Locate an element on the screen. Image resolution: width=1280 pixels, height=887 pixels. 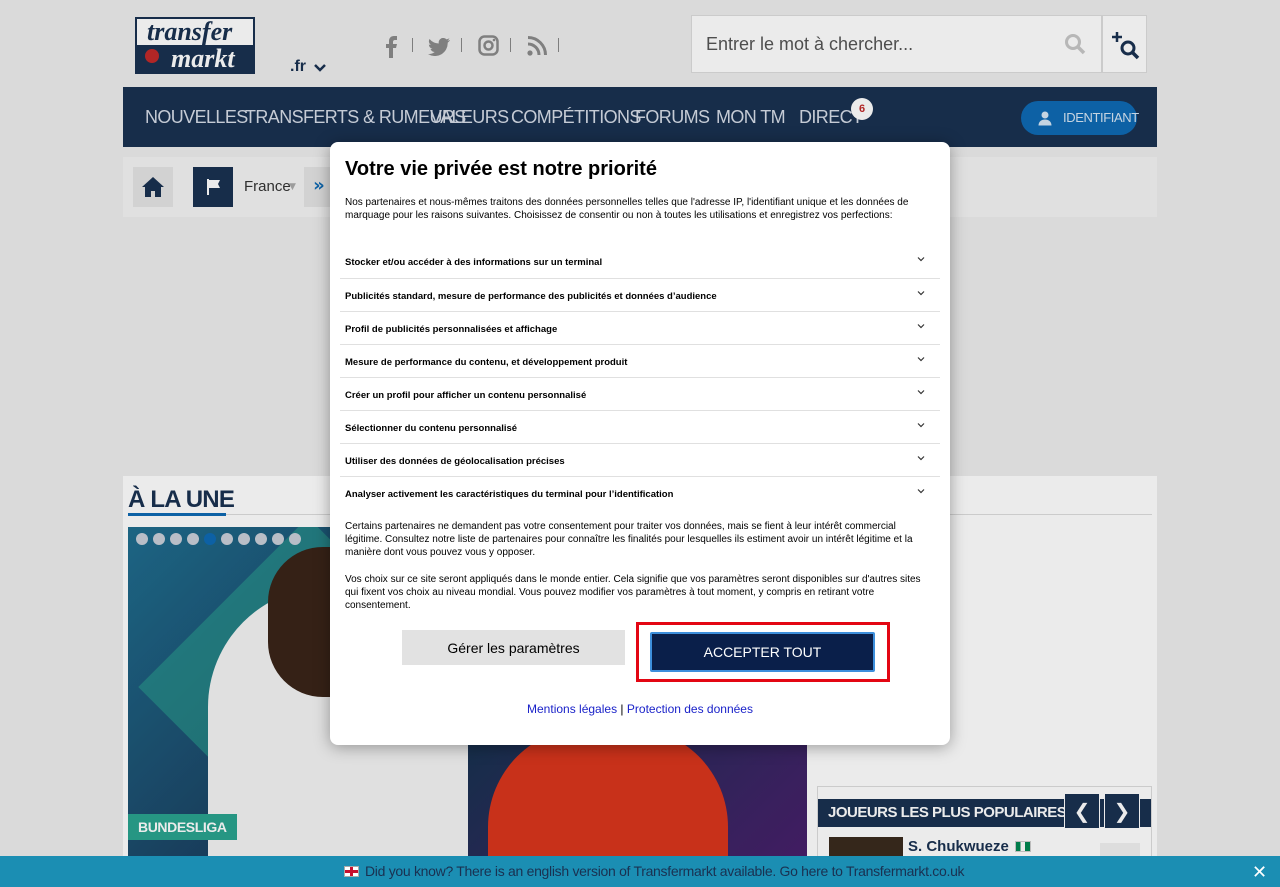
close-icon: ✕ is located at coordinates (1259, 872).